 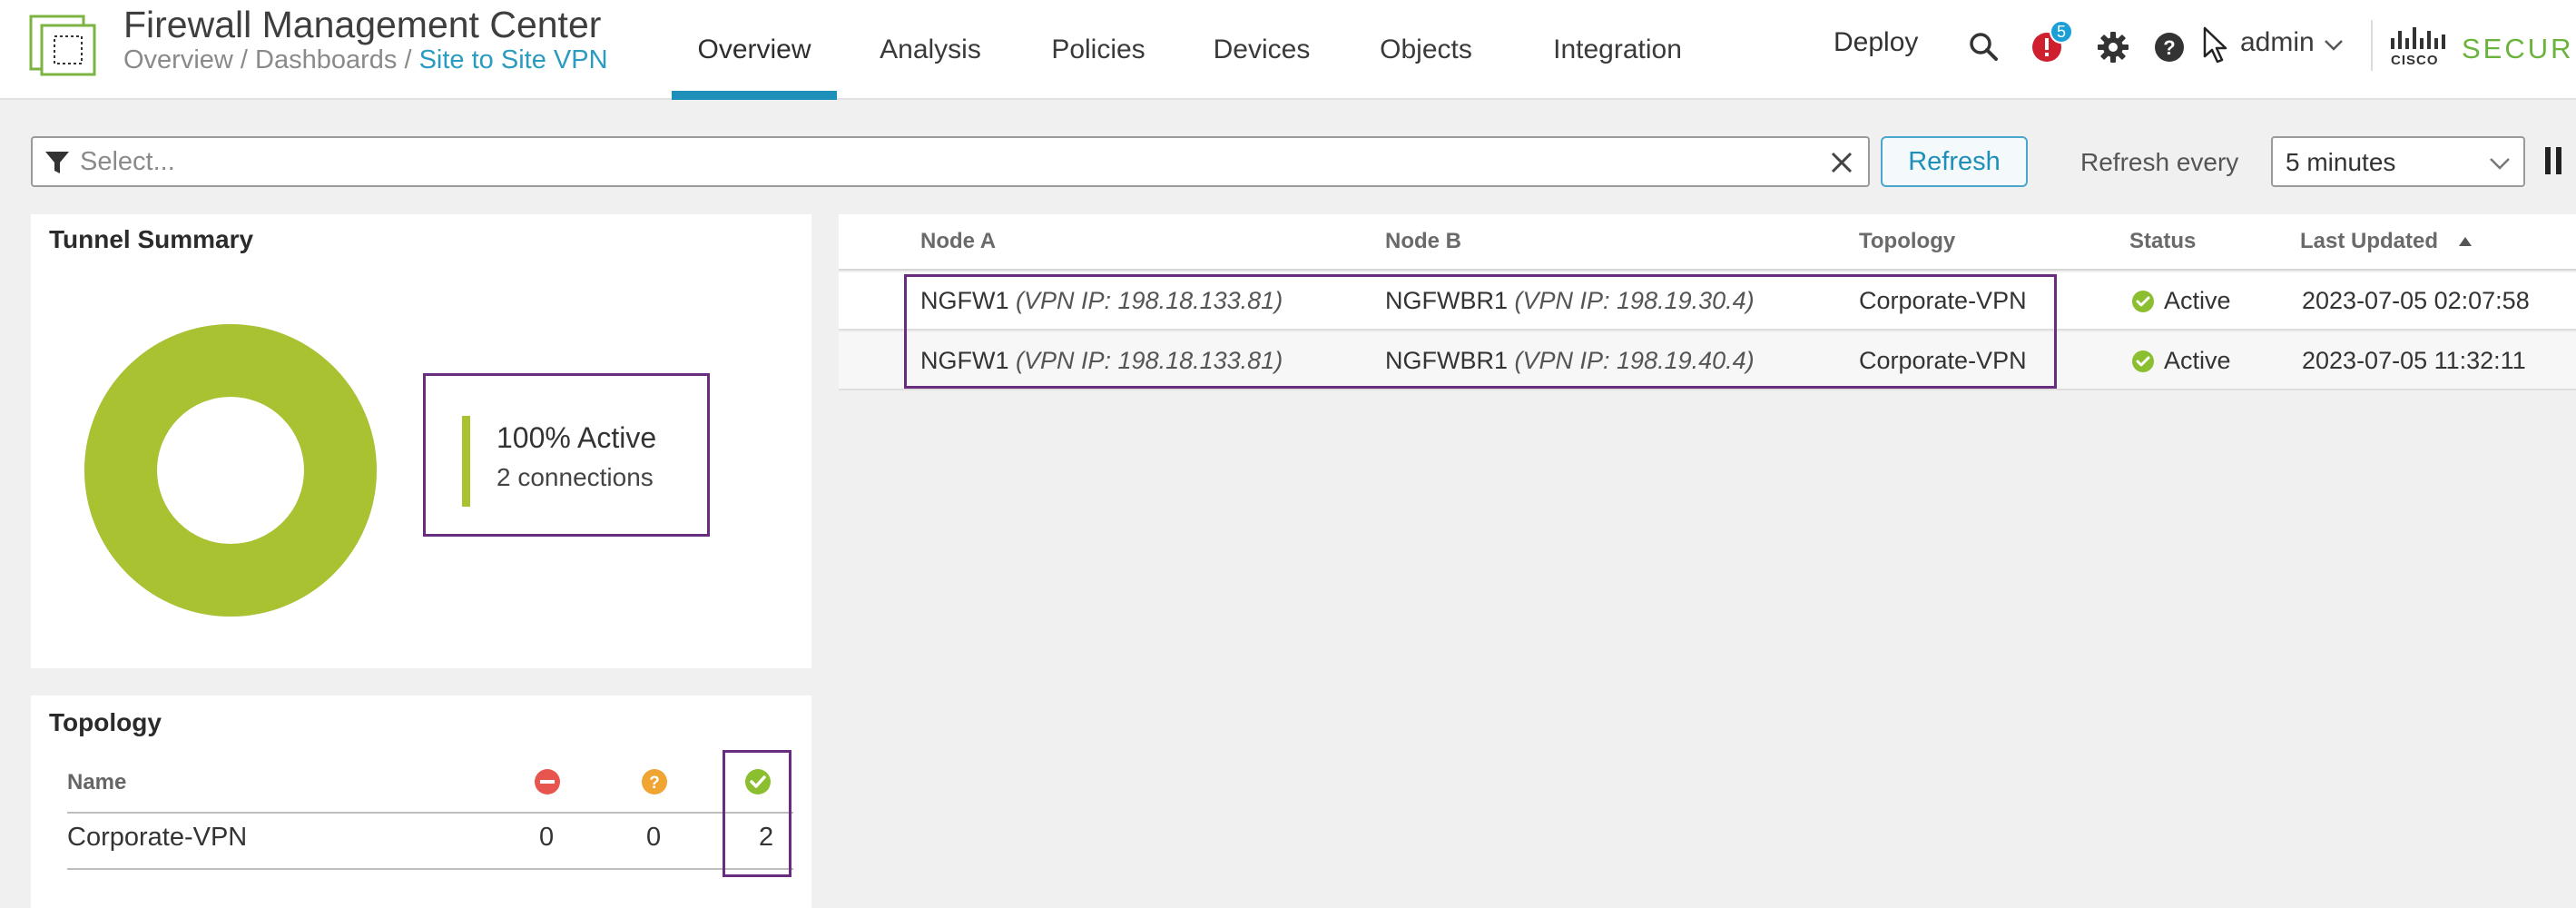 What do you see at coordinates (430, 869) in the screenshot?
I see `topology-row-divider` at bounding box center [430, 869].